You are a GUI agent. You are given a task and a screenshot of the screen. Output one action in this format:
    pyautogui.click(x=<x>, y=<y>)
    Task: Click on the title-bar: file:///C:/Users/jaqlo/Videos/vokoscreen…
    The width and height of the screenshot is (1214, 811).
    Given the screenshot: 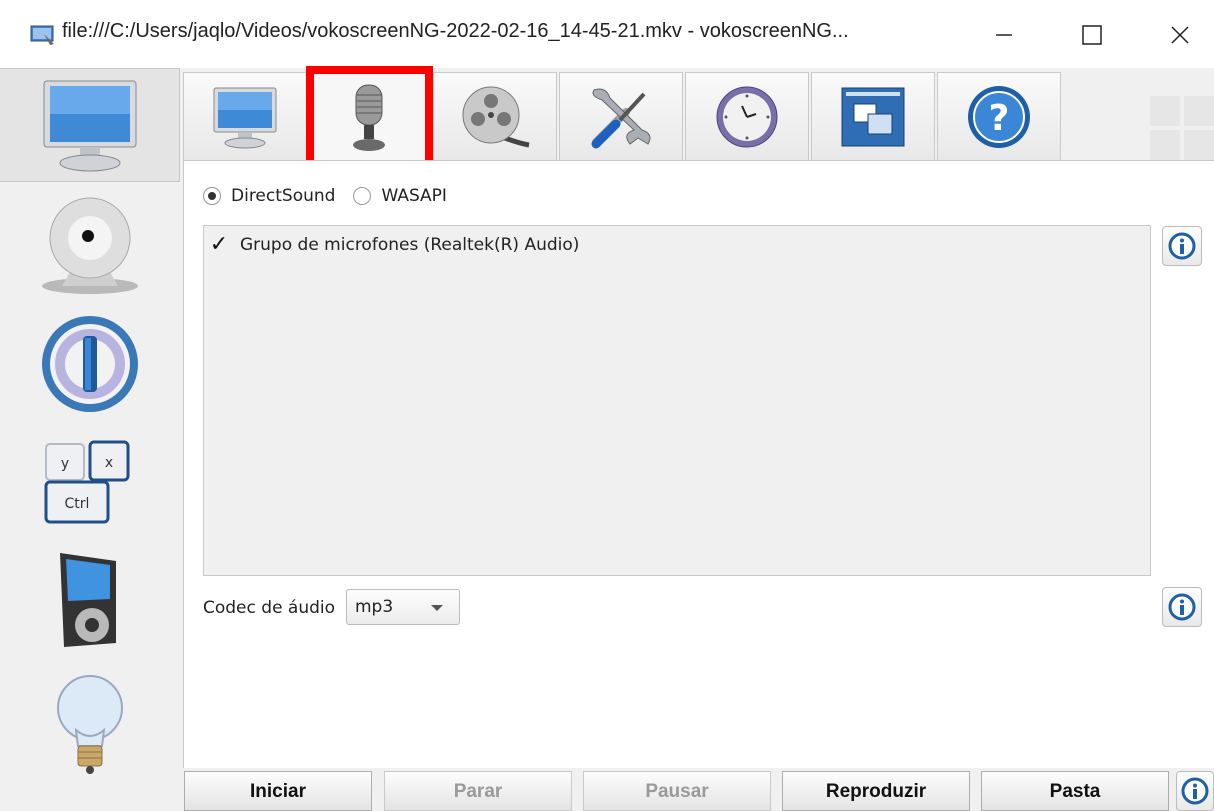 What is the action you would take?
    pyautogui.click(x=607, y=34)
    